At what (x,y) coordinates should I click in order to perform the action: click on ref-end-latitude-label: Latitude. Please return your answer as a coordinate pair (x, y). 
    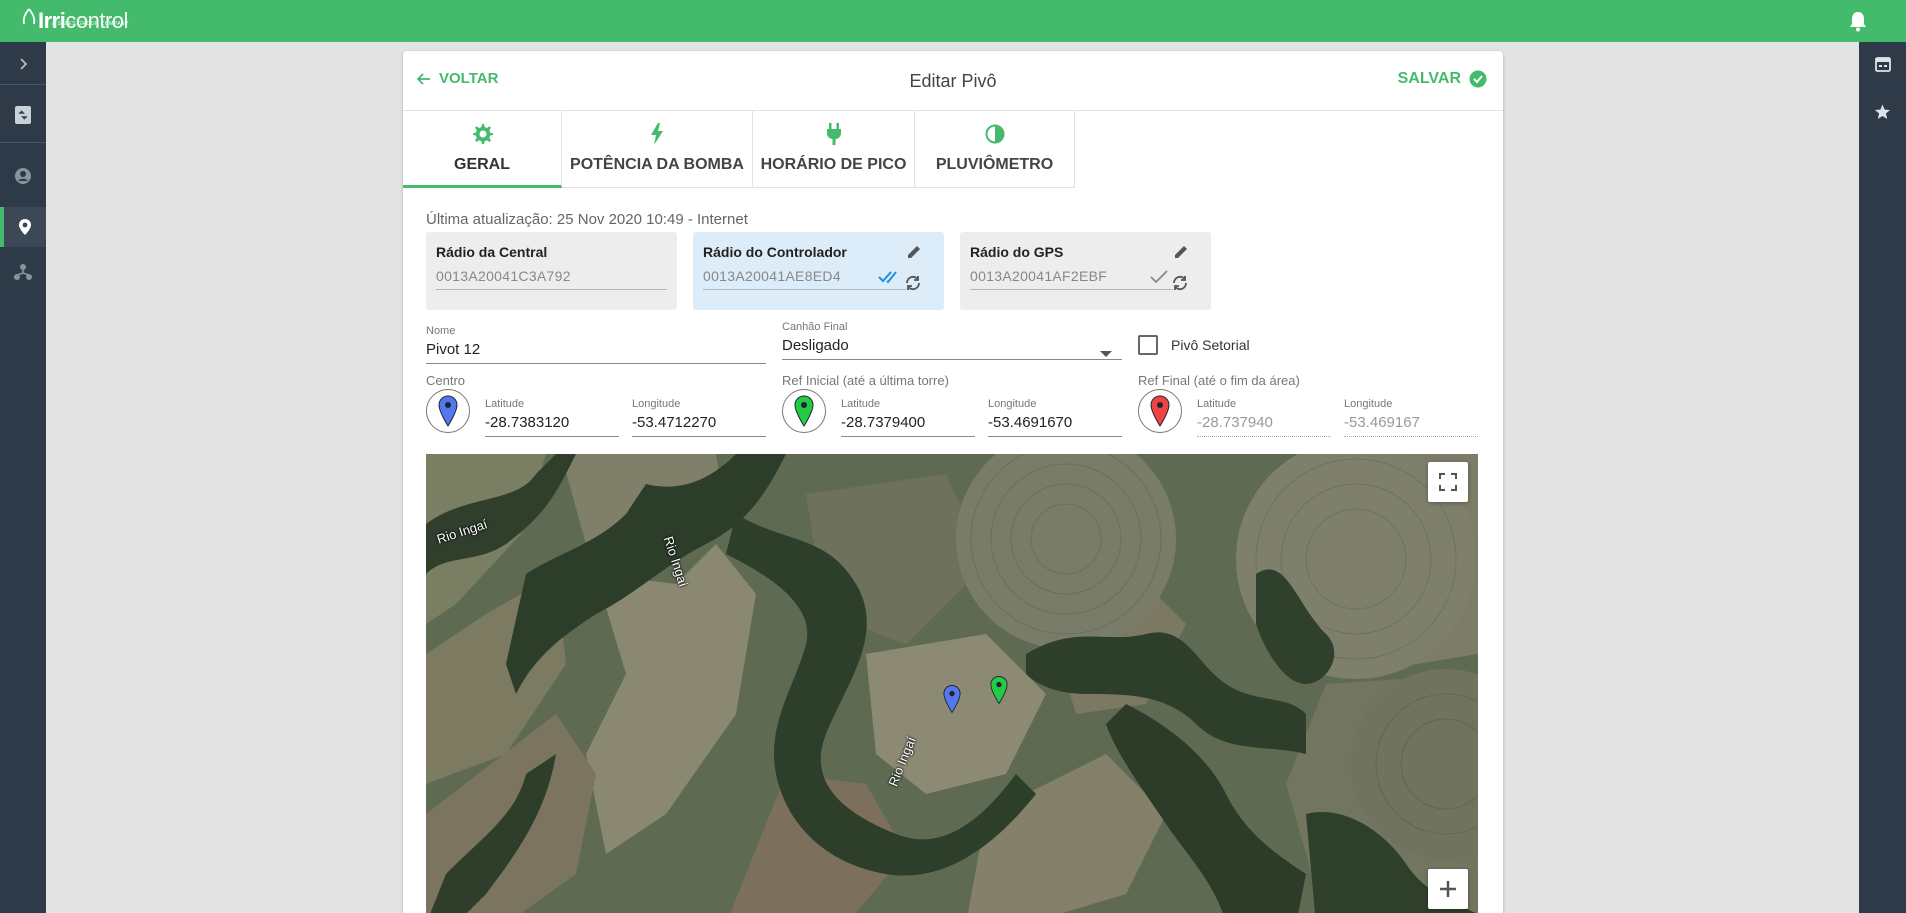
    Looking at the image, I should click on (1217, 404).